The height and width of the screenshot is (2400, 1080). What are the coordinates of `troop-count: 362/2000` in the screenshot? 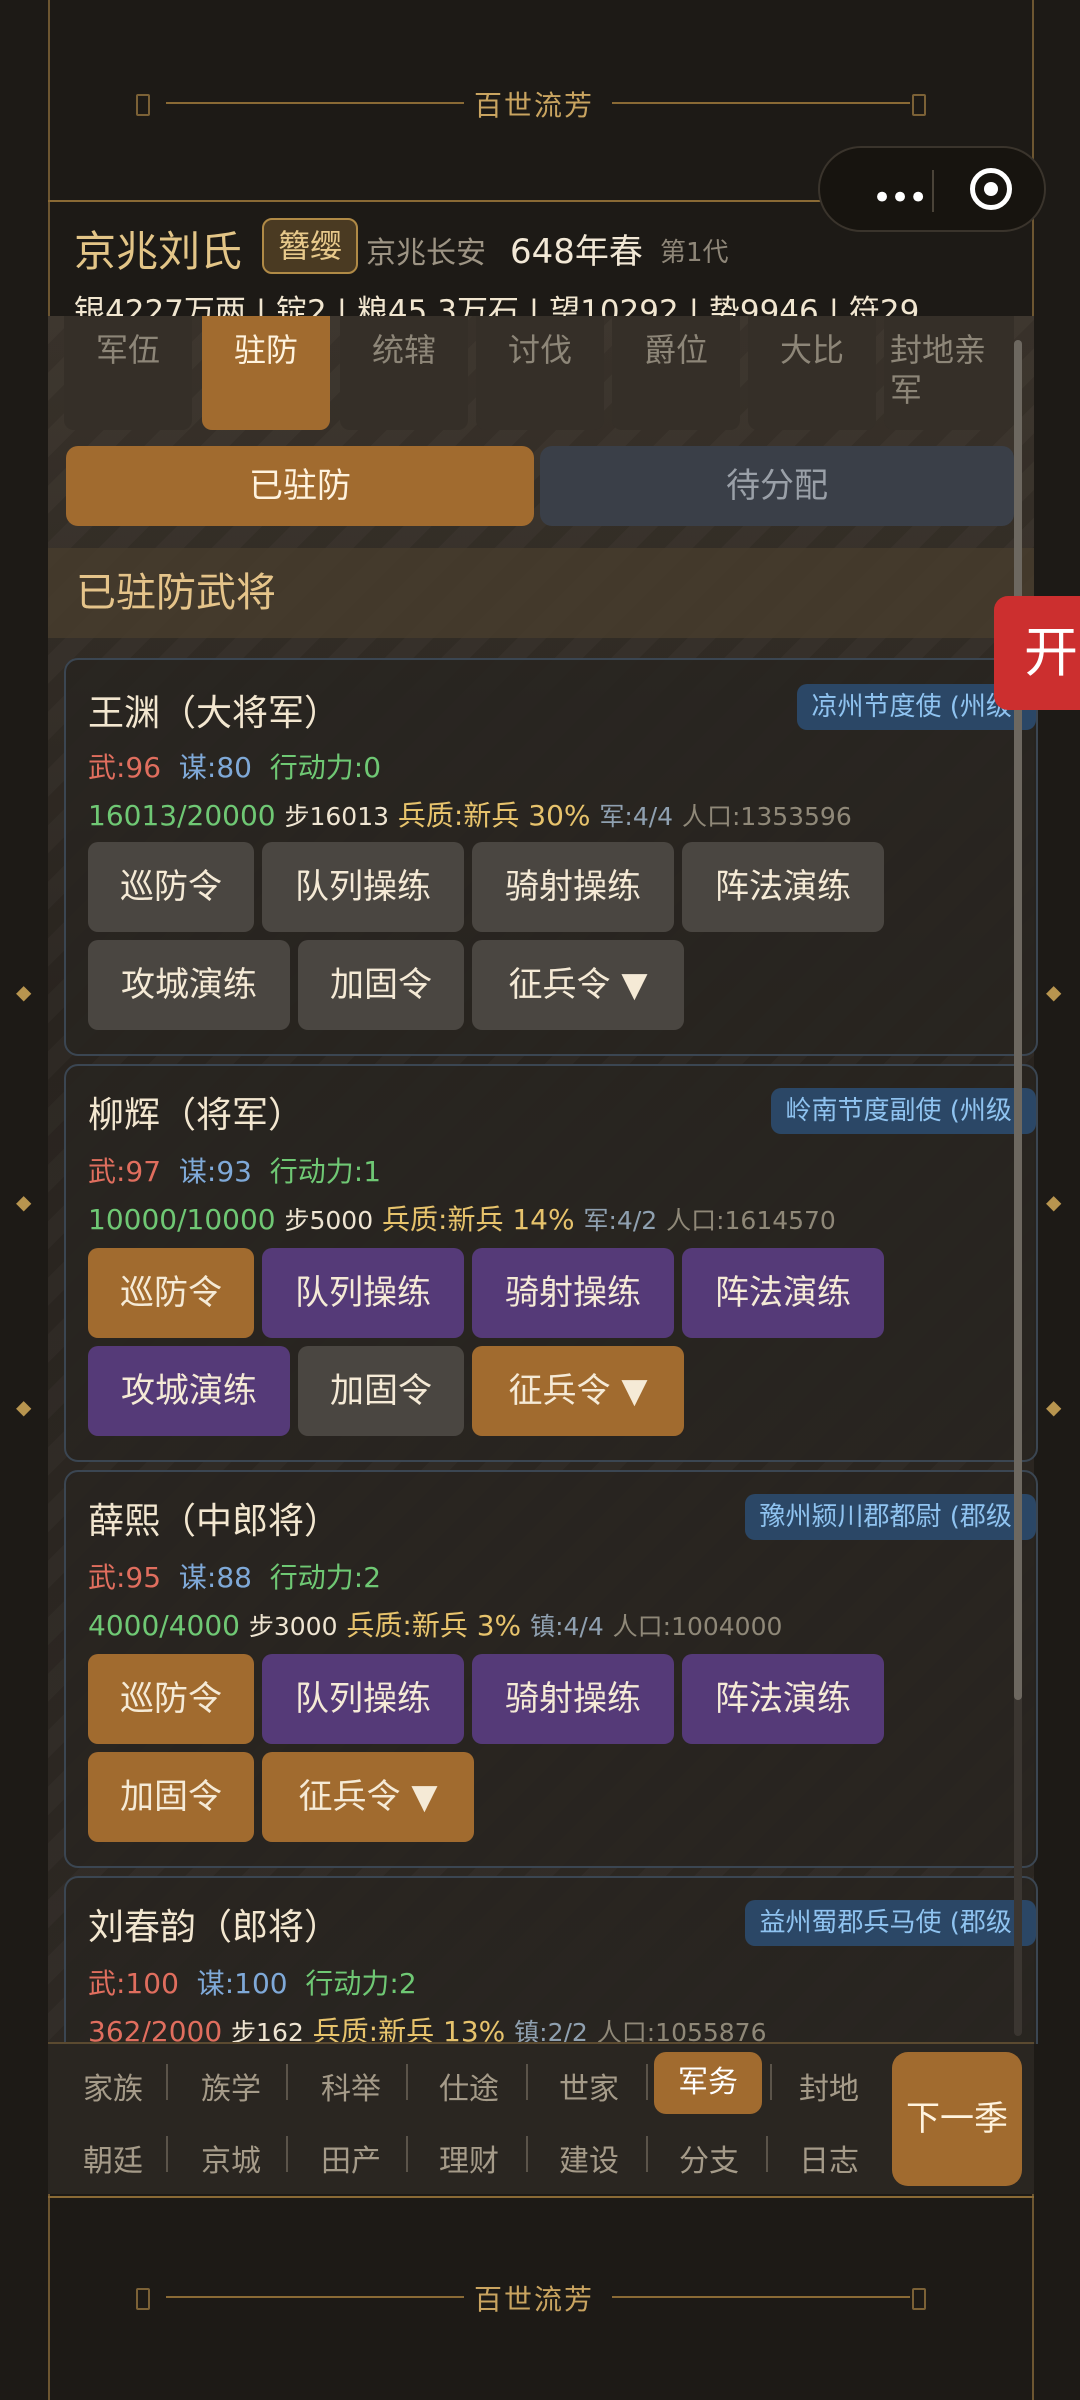 It's located at (155, 2029).